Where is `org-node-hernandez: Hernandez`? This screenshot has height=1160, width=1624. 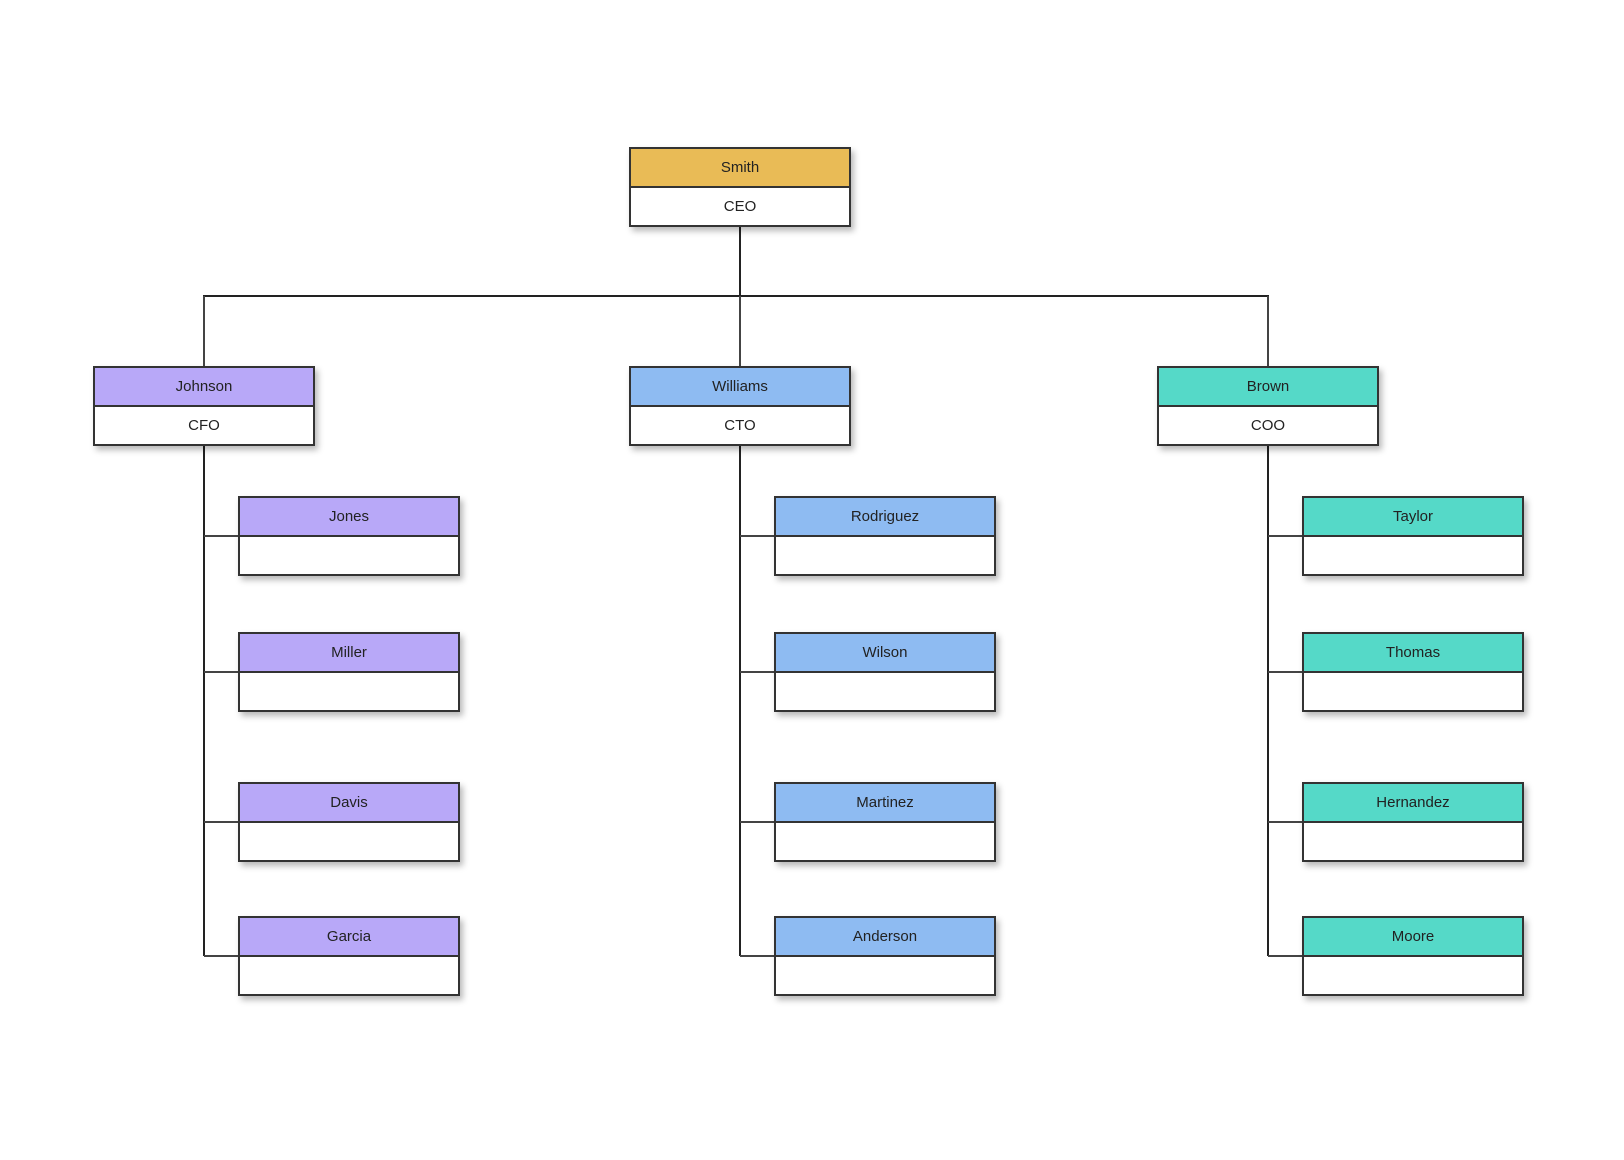 org-node-hernandez: Hernandez is located at coordinates (1413, 822).